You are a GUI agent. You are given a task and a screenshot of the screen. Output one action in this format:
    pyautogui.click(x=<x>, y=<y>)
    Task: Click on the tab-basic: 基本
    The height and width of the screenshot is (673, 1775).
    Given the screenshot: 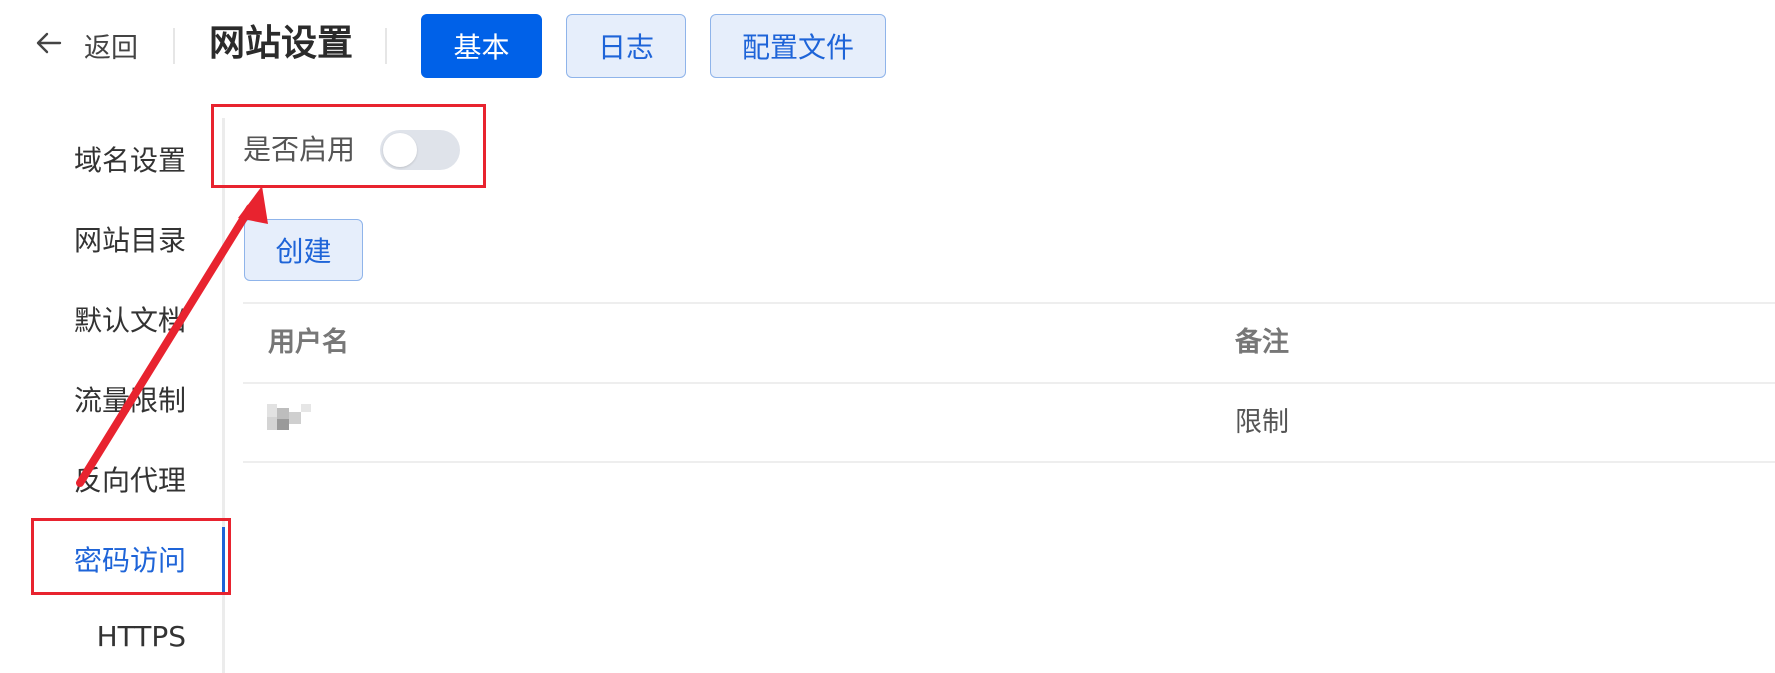 What is the action you would take?
    pyautogui.click(x=481, y=46)
    